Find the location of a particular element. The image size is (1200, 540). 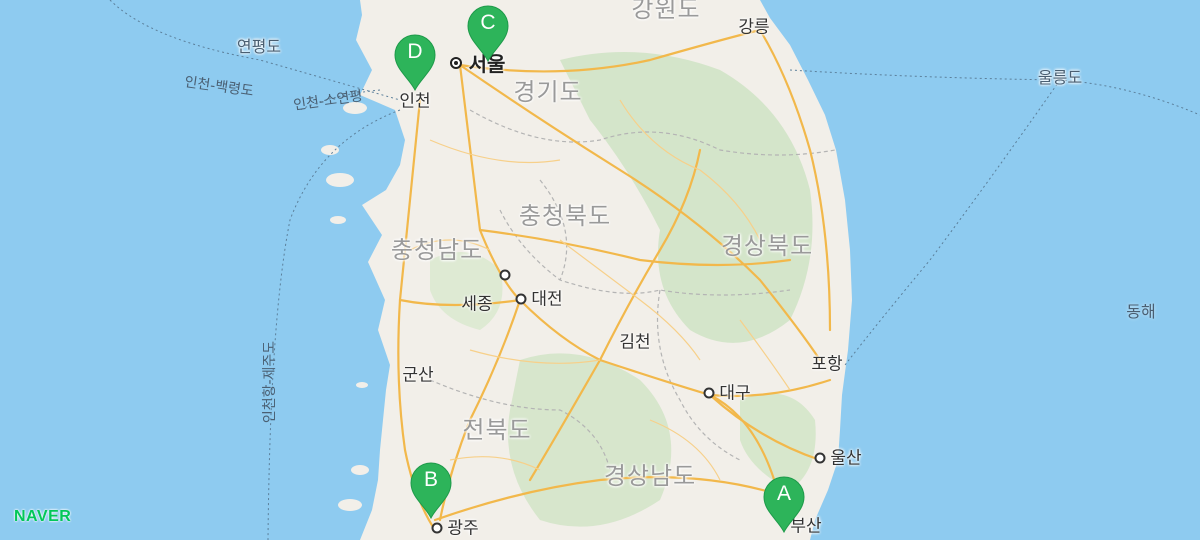

map-marker-d: D is located at coordinates (415, 63).